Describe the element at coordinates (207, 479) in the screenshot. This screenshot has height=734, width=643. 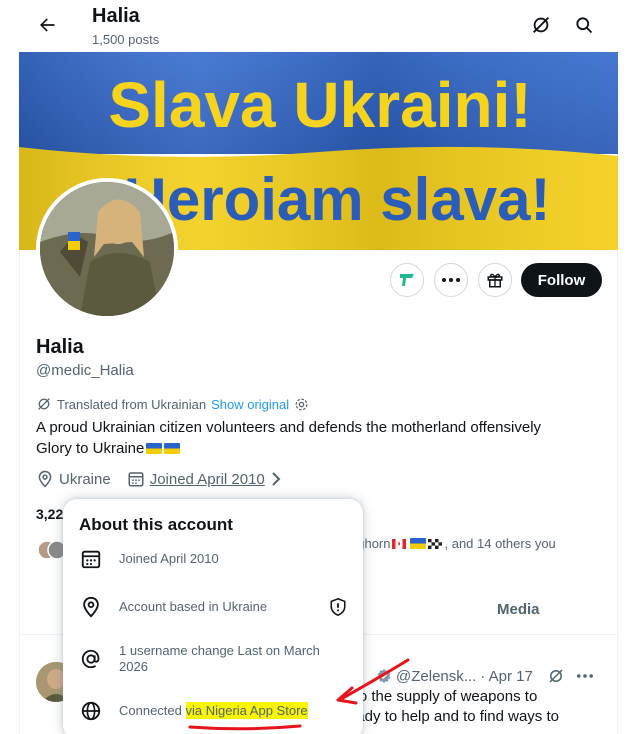
I see `joined-date-link: Joined April 2010` at that location.